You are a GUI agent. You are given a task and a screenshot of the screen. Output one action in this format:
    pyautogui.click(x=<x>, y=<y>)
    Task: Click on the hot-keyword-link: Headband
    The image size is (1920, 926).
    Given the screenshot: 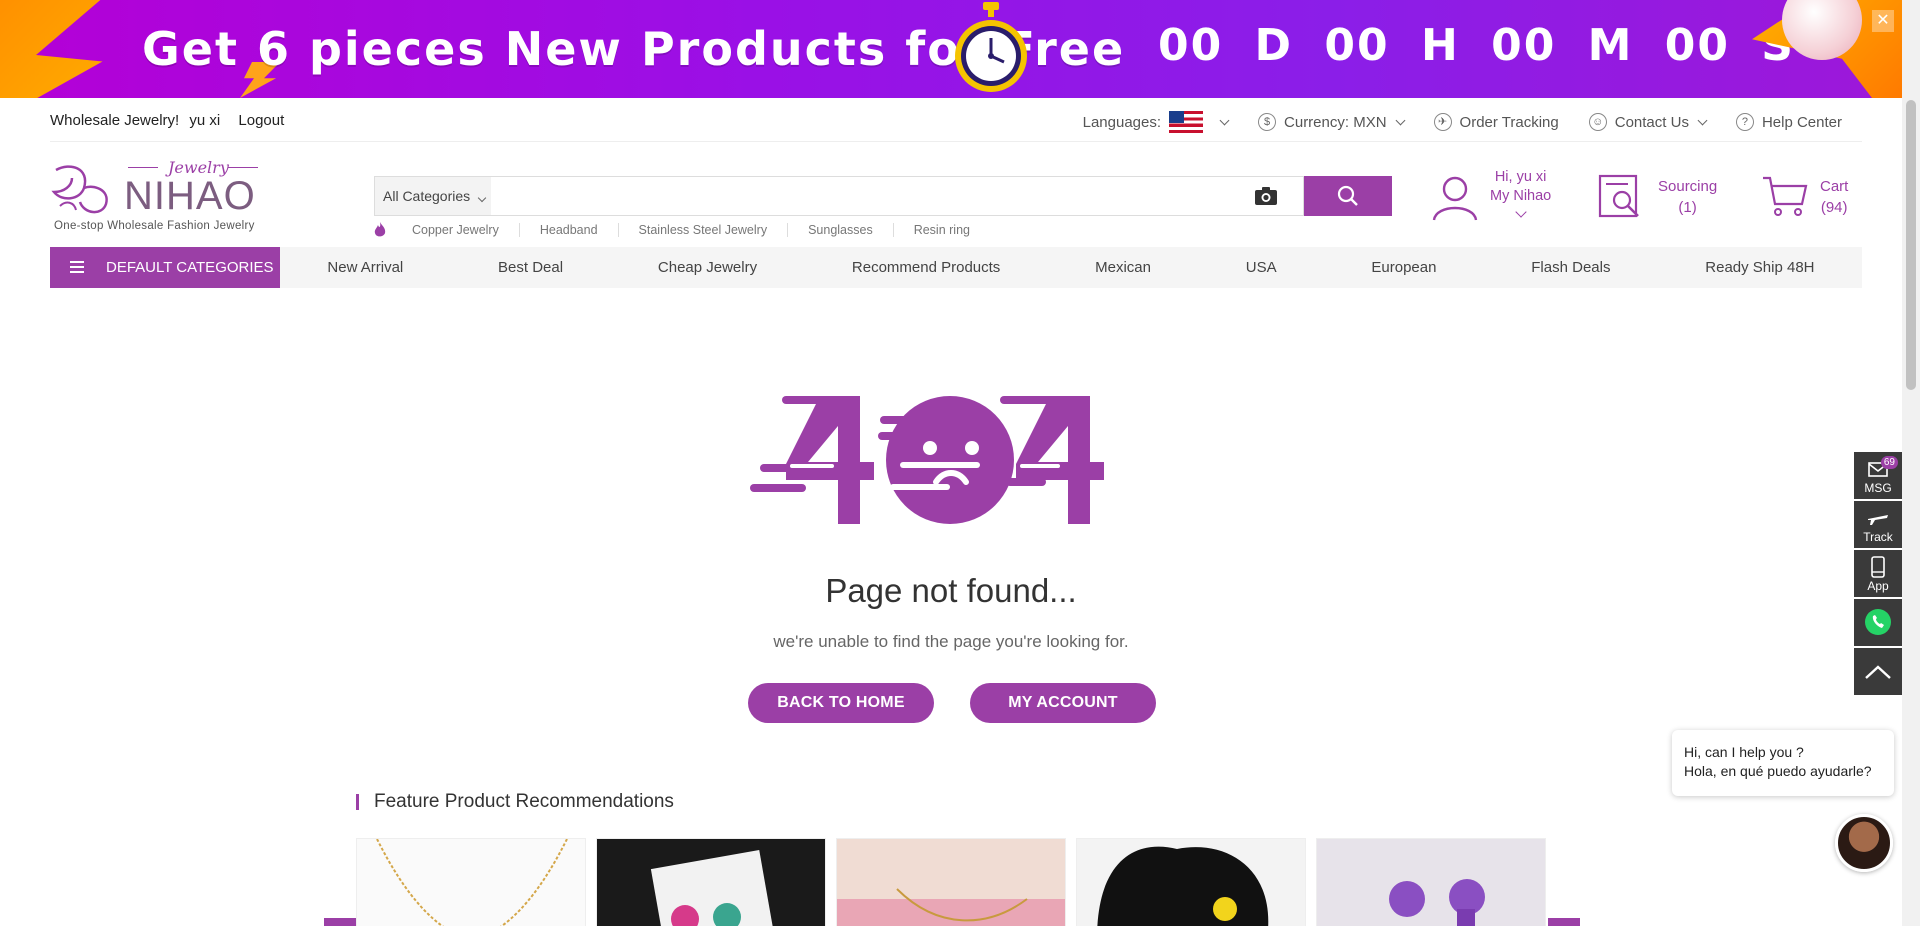 What is the action you would take?
    pyautogui.click(x=568, y=230)
    